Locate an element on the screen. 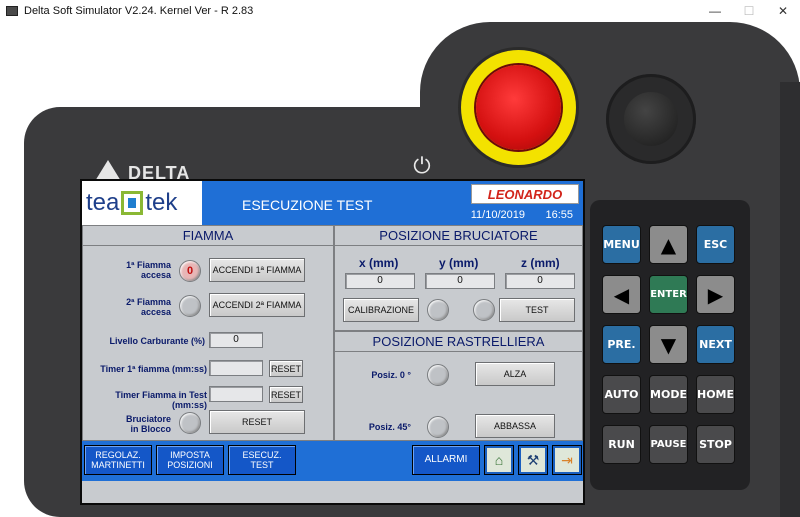  emergency-stop-ring is located at coordinates (518, 107).